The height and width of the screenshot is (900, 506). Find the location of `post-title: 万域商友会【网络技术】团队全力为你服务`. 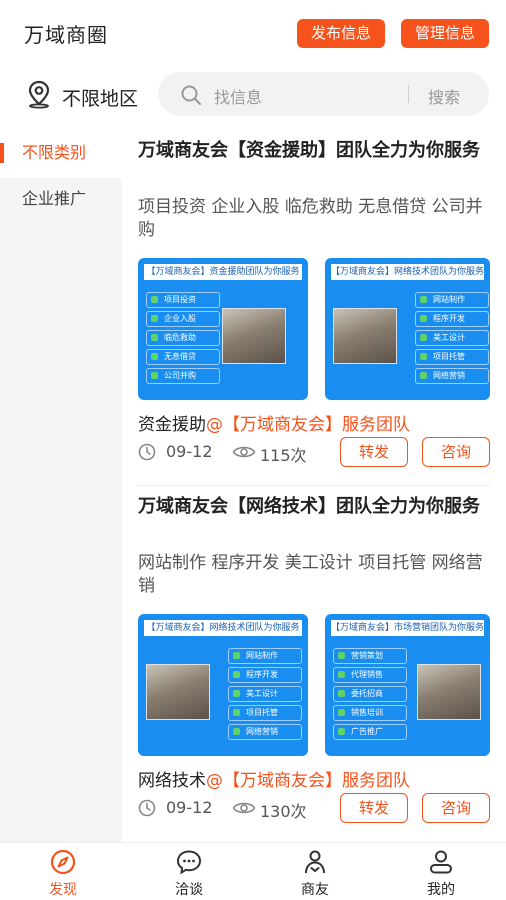

post-title: 万域商友会【网络技术】团队全力为你服务 is located at coordinates (309, 506).